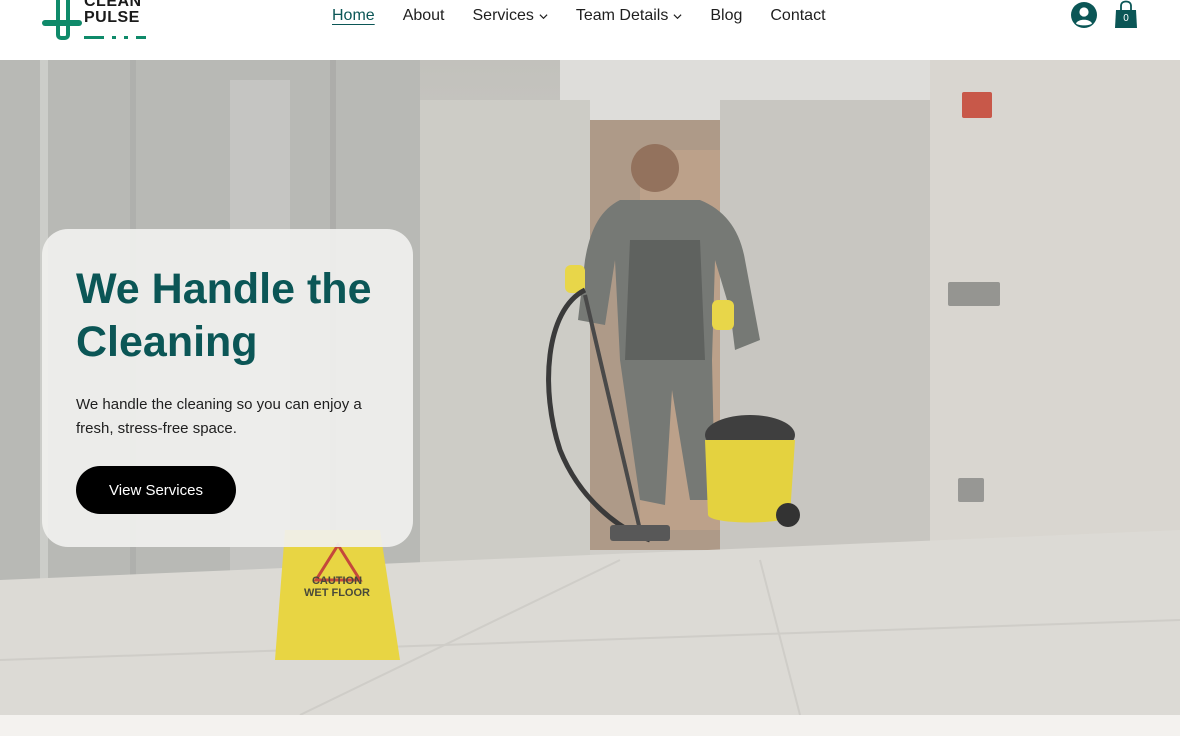  I want to click on nav-about-label: About, so click(423, 15).